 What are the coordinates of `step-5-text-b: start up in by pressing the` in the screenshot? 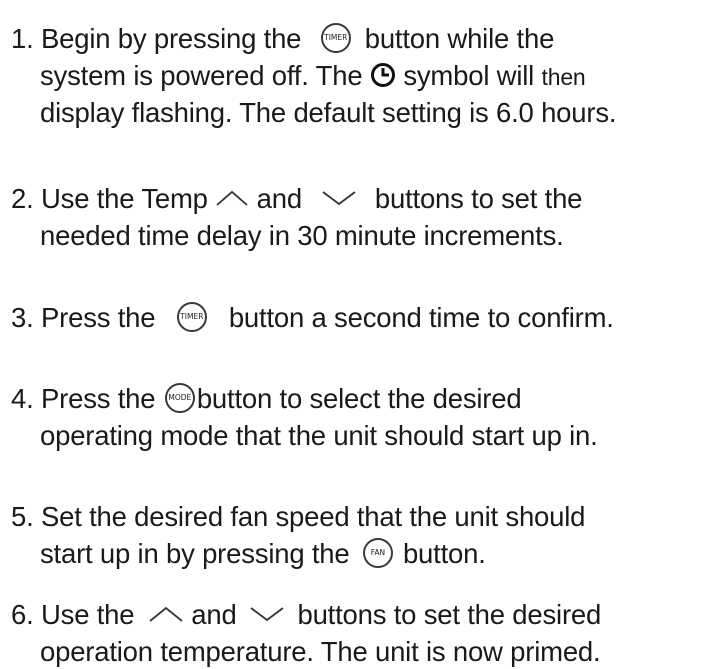 It's located at (195, 553).